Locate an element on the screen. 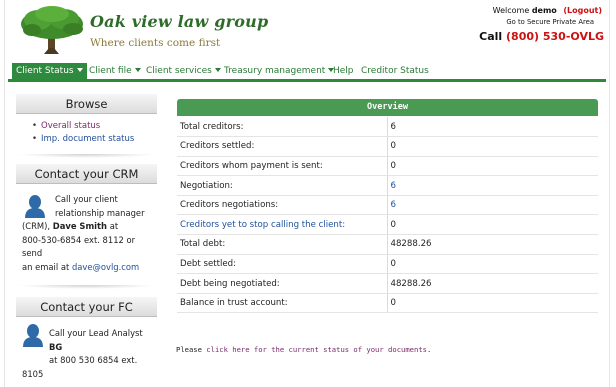 Image resolution: width=616 pixels, height=387 pixels. nav-treasury-management: Treasury management is located at coordinates (279, 71).